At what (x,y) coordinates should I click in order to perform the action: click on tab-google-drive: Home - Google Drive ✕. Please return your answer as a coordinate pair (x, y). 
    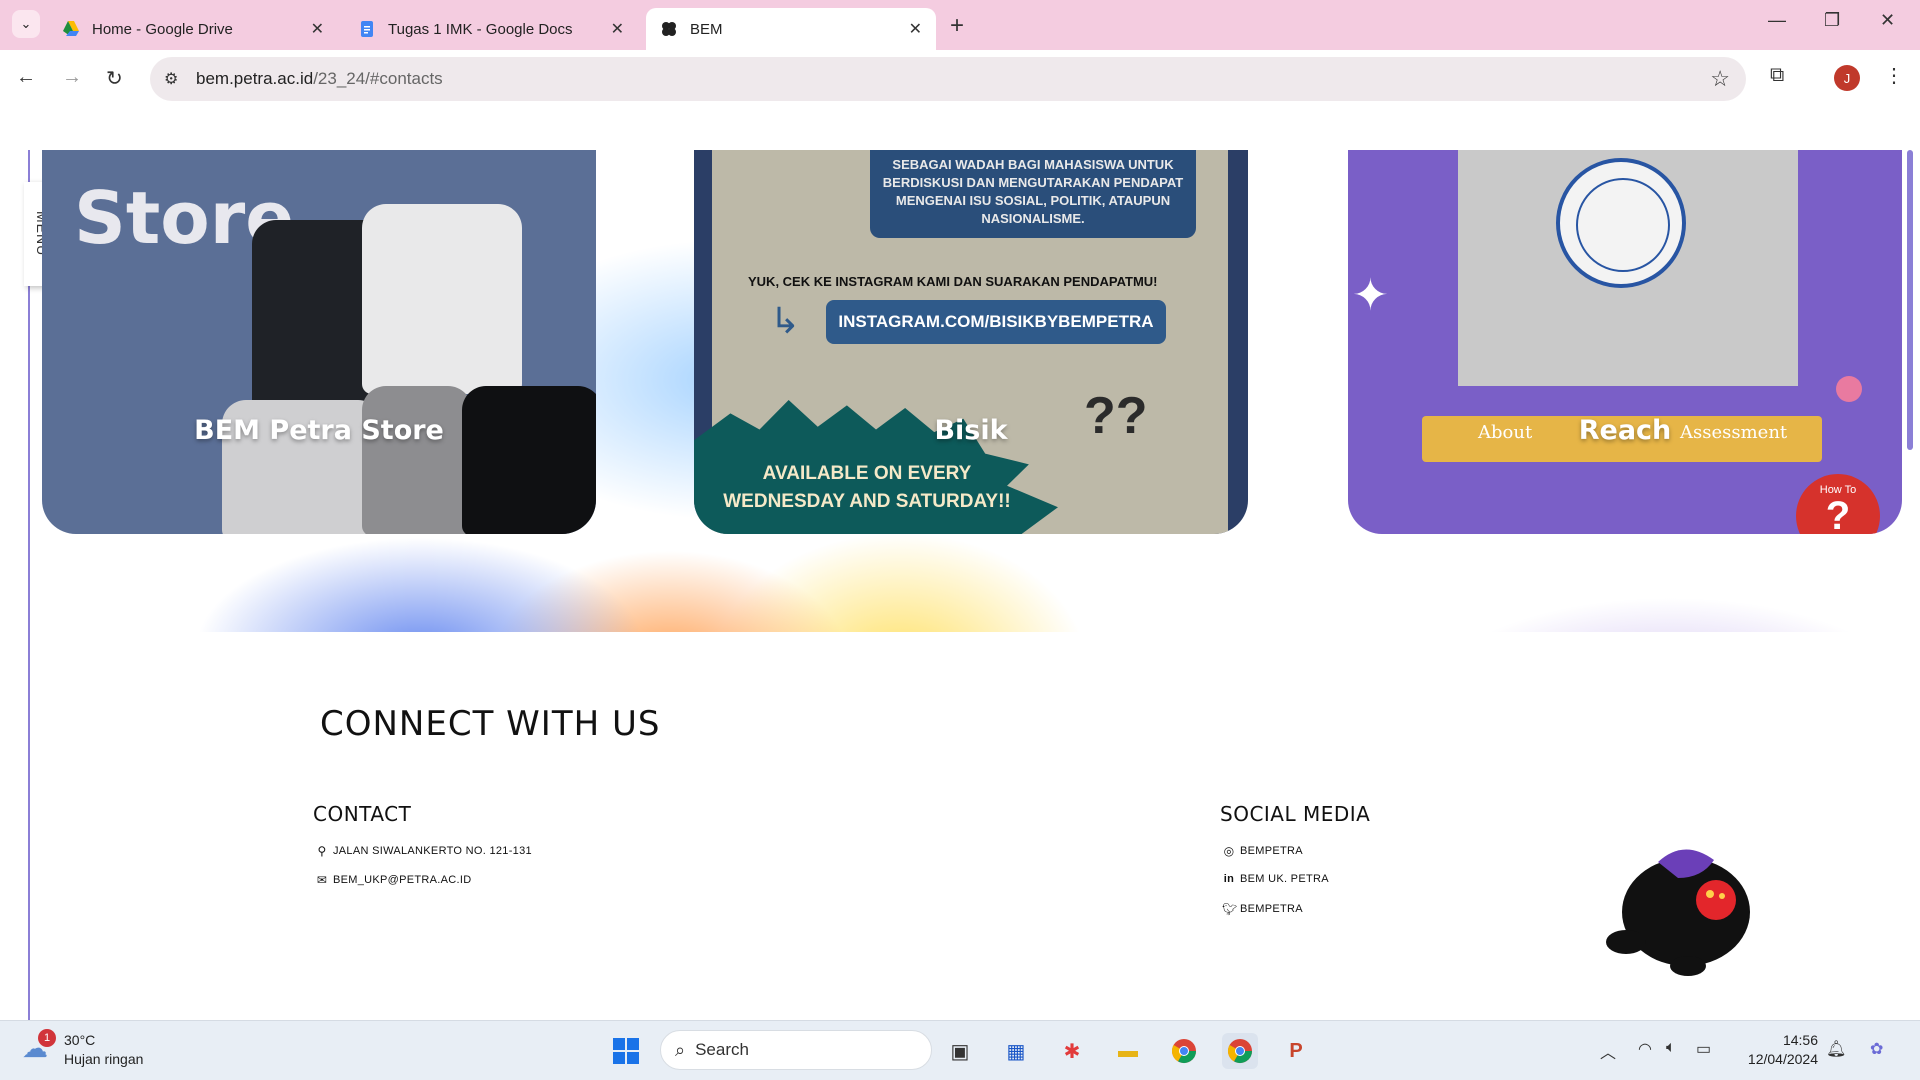
    Looking at the image, I should click on (193, 29).